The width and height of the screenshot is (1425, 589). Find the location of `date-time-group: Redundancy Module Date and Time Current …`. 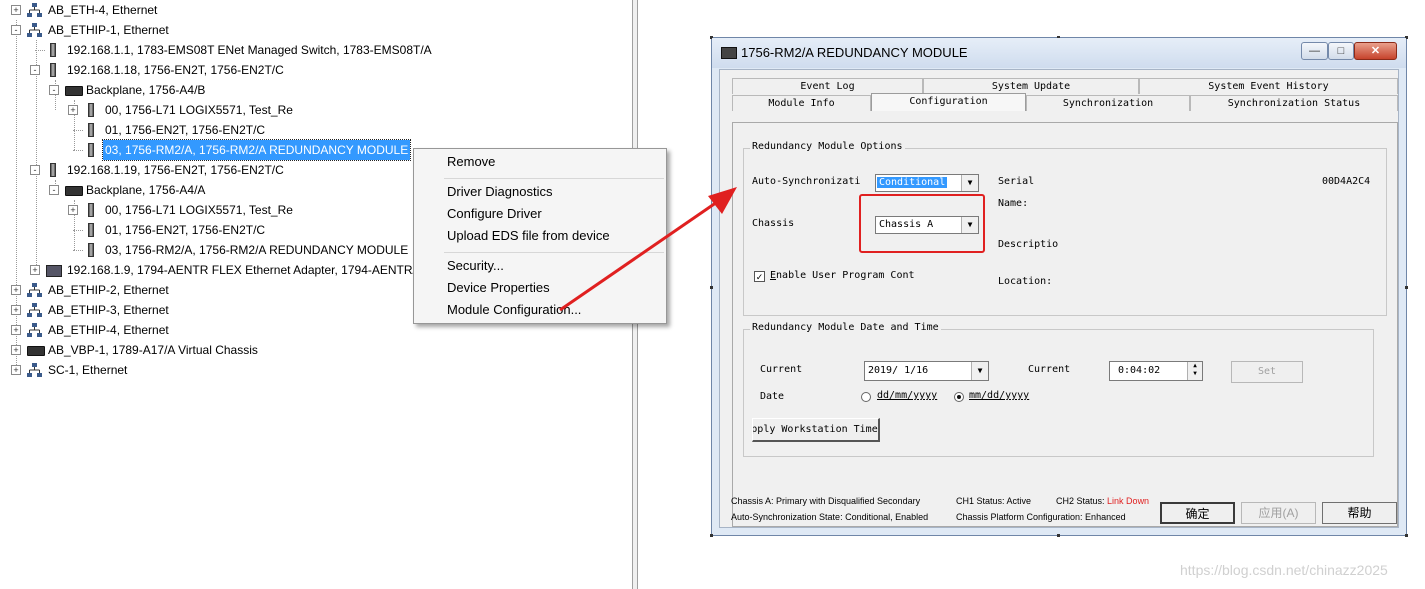

date-time-group: Redundancy Module Date and Time Current … is located at coordinates (1058, 389).